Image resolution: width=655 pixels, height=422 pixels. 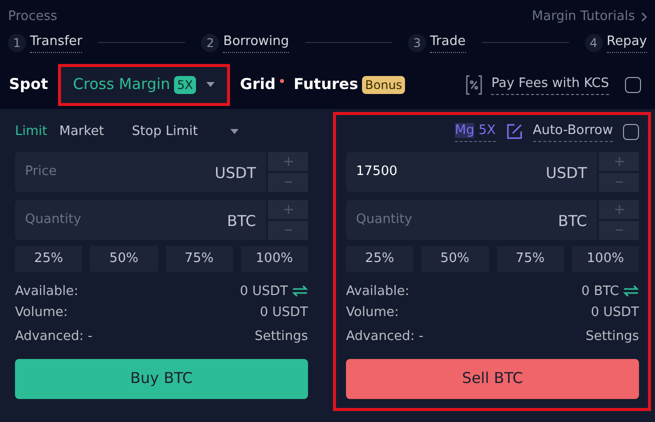 What do you see at coordinates (644, 17) in the screenshot?
I see `chevron-right-icon` at bounding box center [644, 17].